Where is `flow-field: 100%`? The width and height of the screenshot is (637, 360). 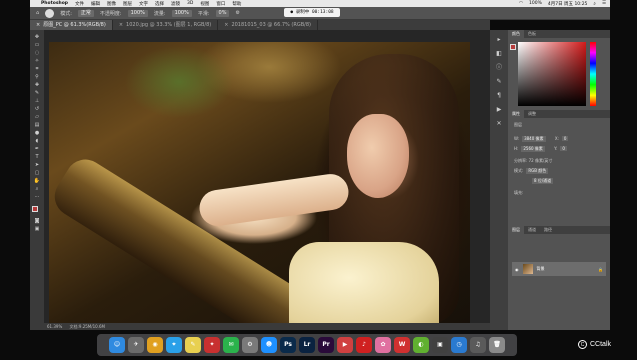 flow-field: 100% is located at coordinates (181, 13).